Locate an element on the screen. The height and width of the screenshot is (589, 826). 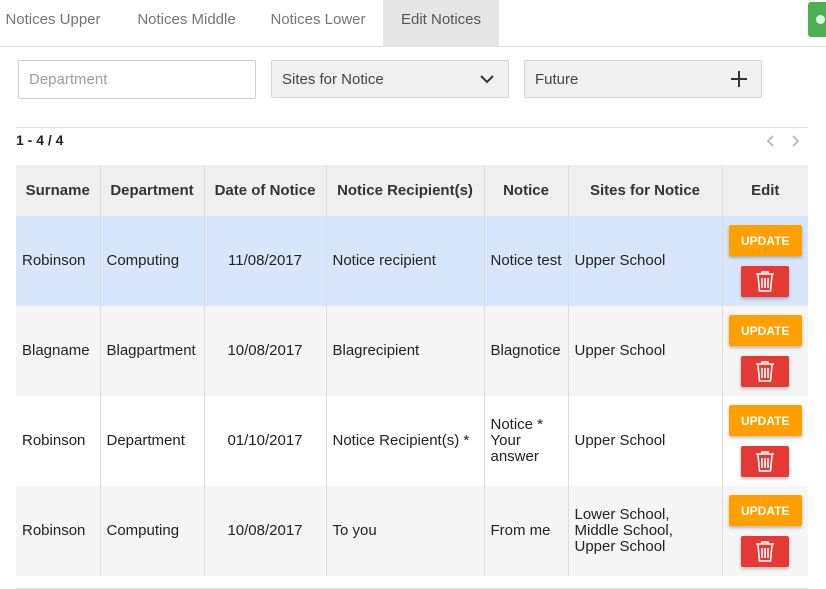
chevron-down-icon is located at coordinates (487, 79).